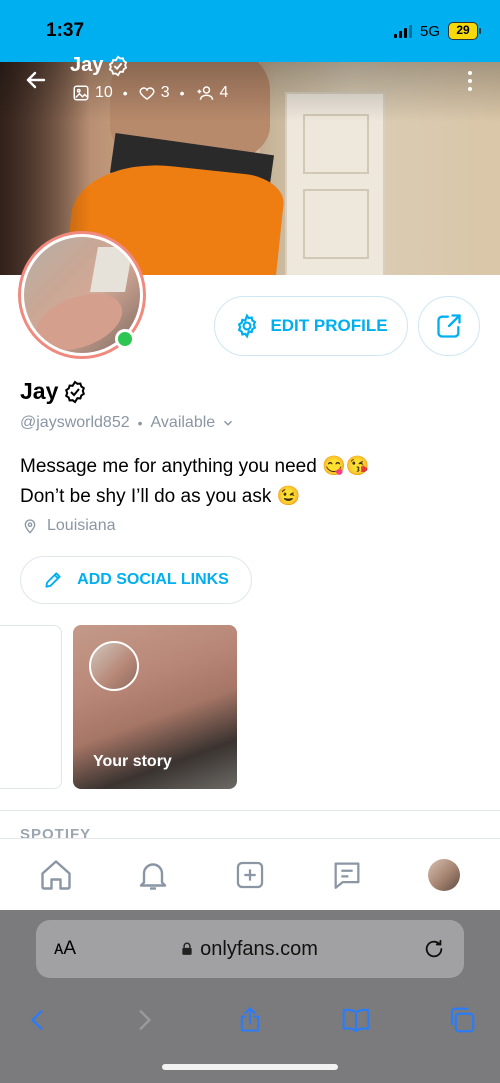  I want to click on profile-location: Louisiana, so click(69, 526).